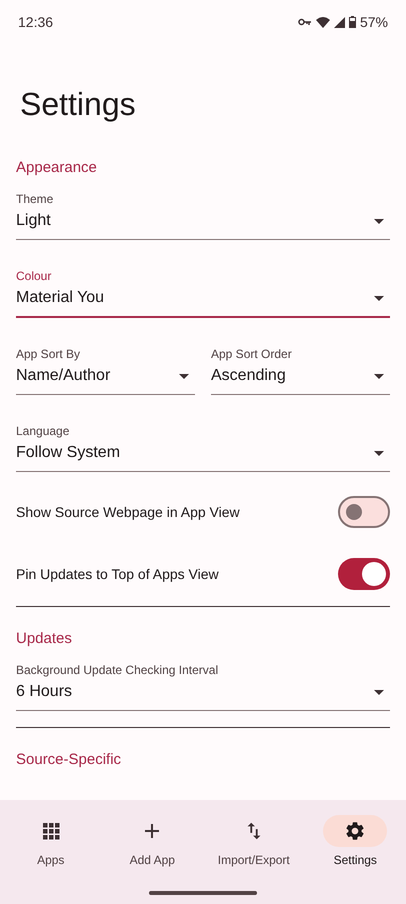 The image size is (406, 904). Describe the element at coordinates (49, 354) in the screenshot. I see `field-label: App Sort By` at that location.